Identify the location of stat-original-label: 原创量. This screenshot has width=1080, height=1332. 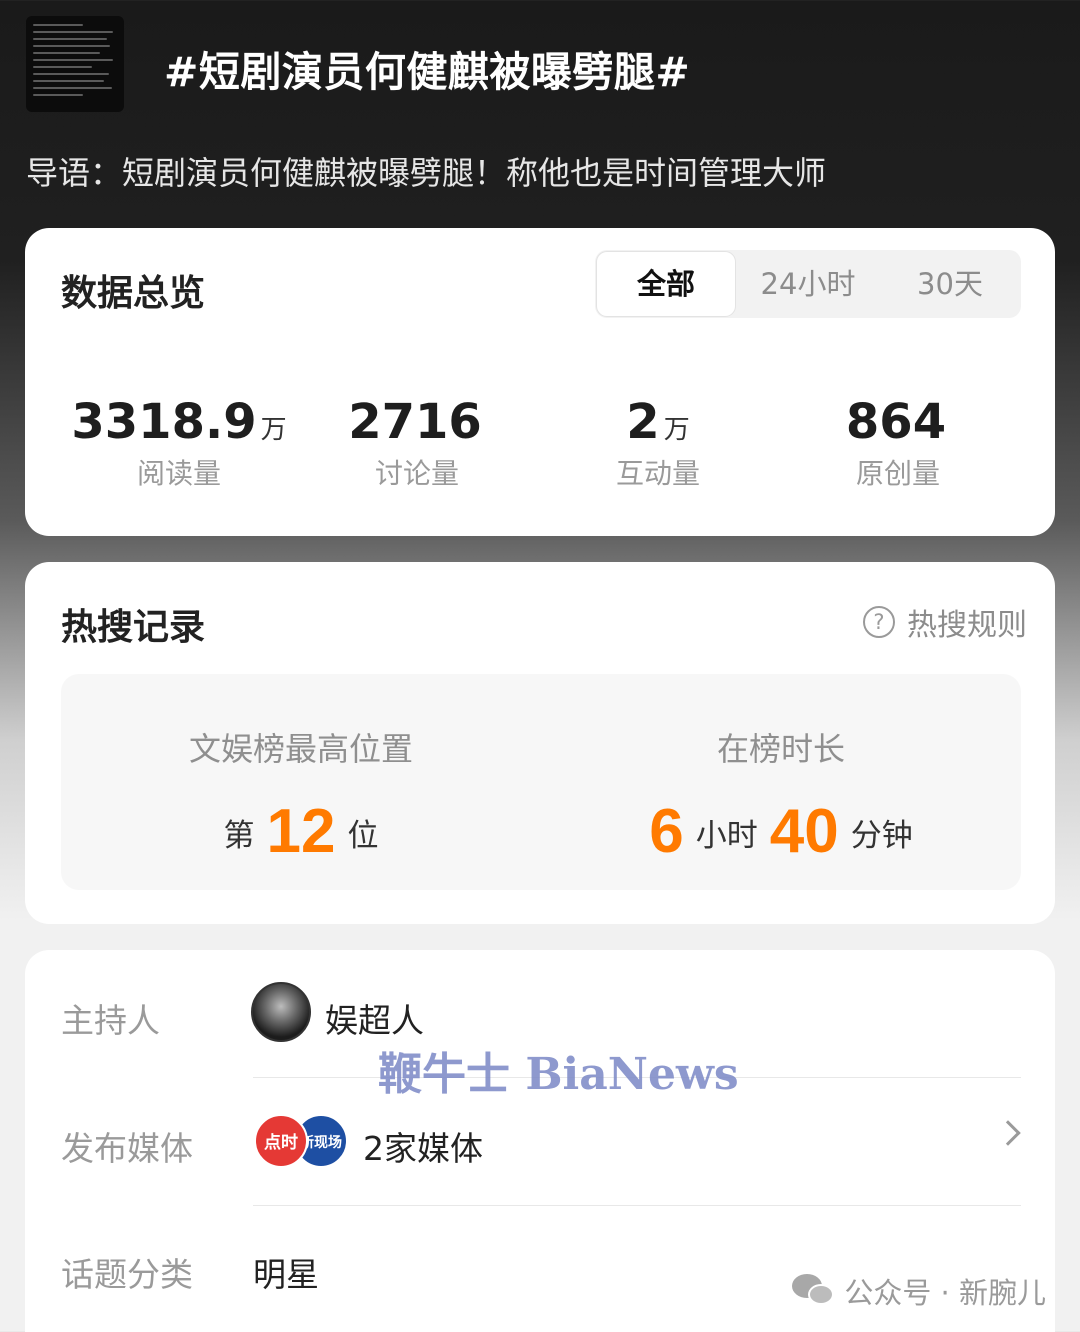
(897, 473).